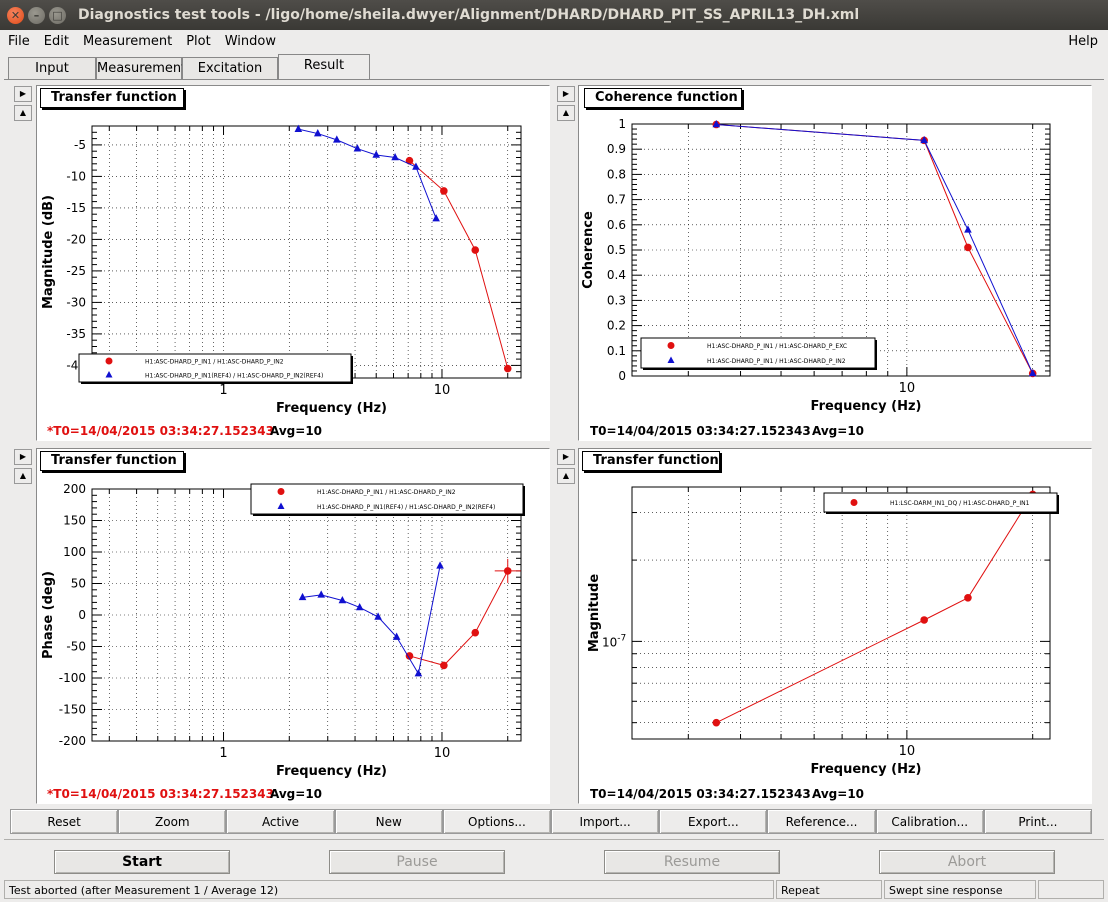  I want to click on y-tick-label: 0.1, so click(616, 351).